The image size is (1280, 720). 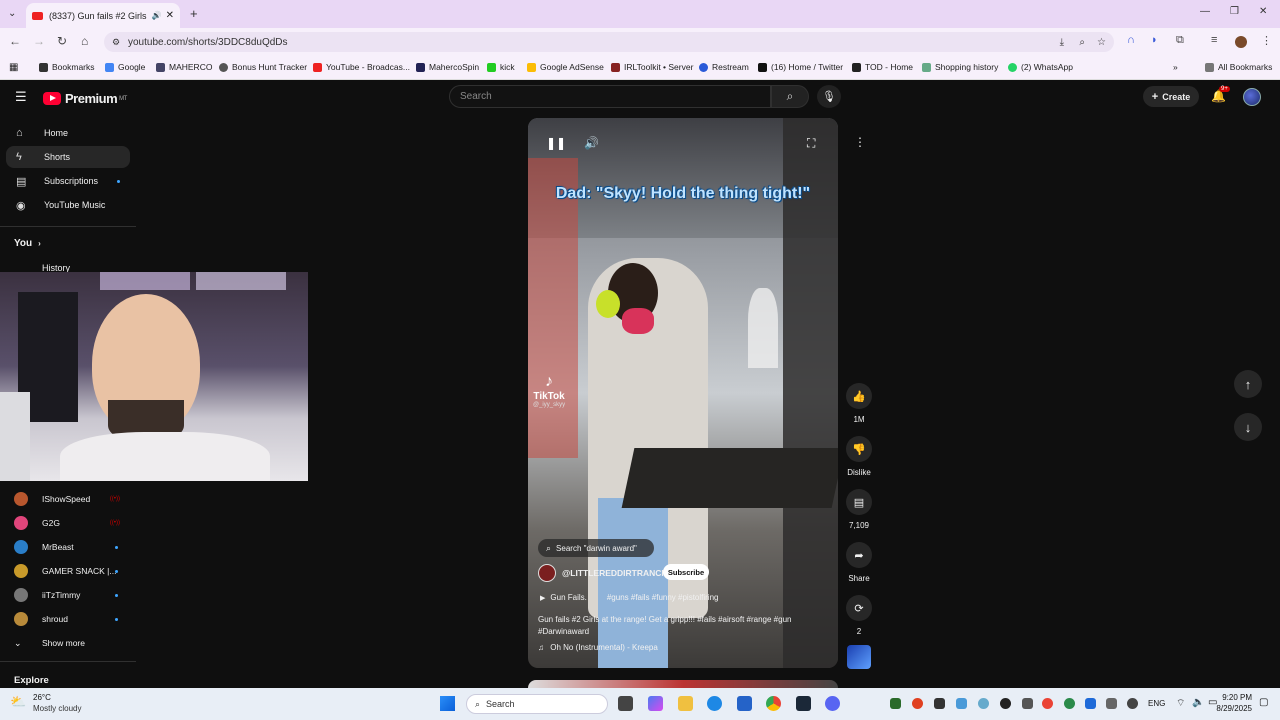 What do you see at coordinates (882, 67) in the screenshot?
I see `bookmark-item: TOD - Home` at bounding box center [882, 67].